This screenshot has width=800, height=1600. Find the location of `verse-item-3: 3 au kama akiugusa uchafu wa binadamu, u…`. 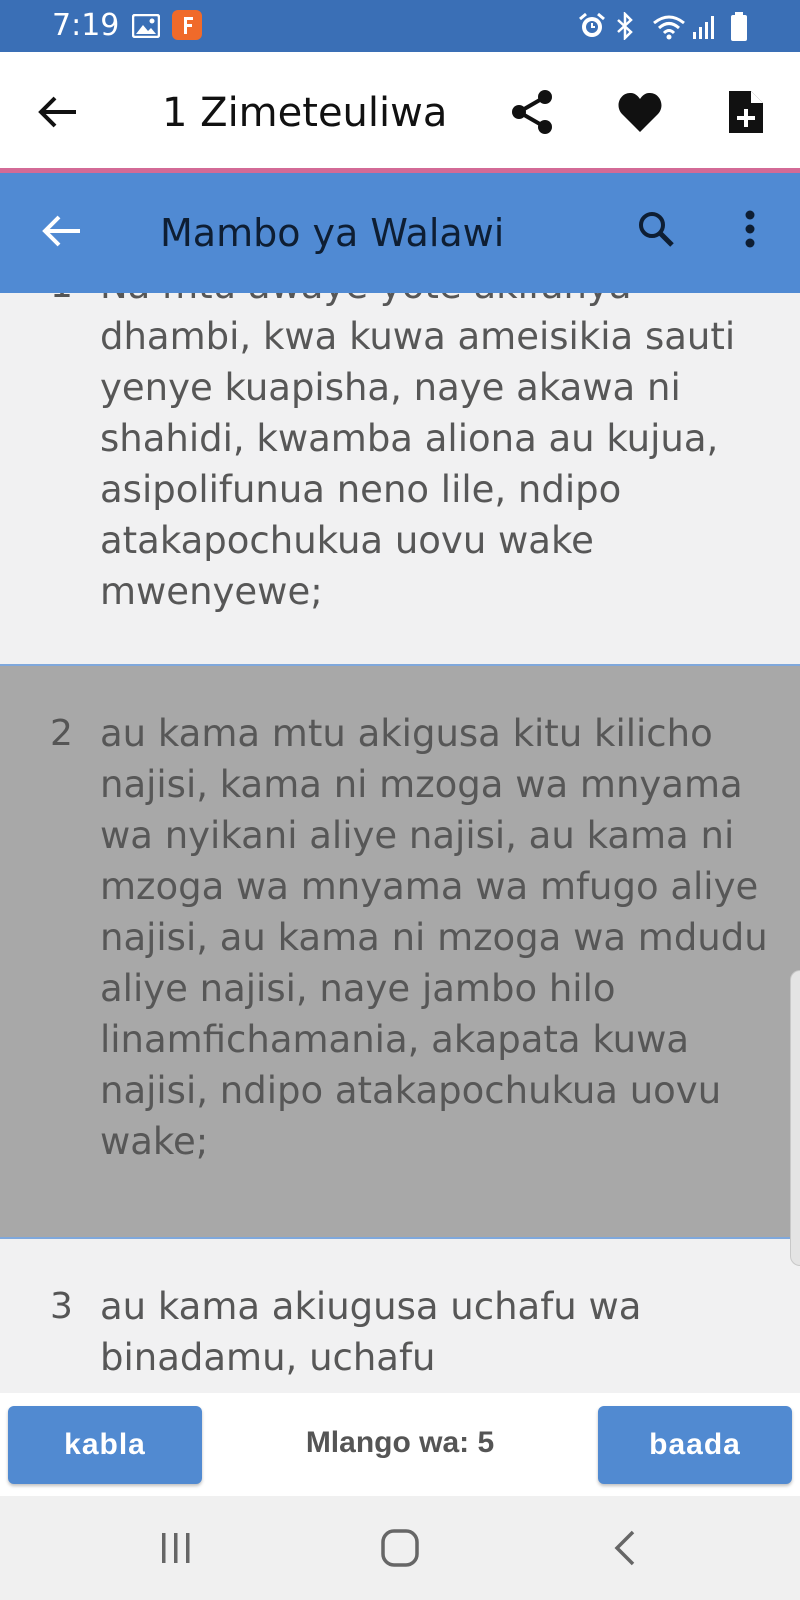

verse-item-3: 3 au kama akiugusa uchafu wa binadamu, u… is located at coordinates (400, 1316).